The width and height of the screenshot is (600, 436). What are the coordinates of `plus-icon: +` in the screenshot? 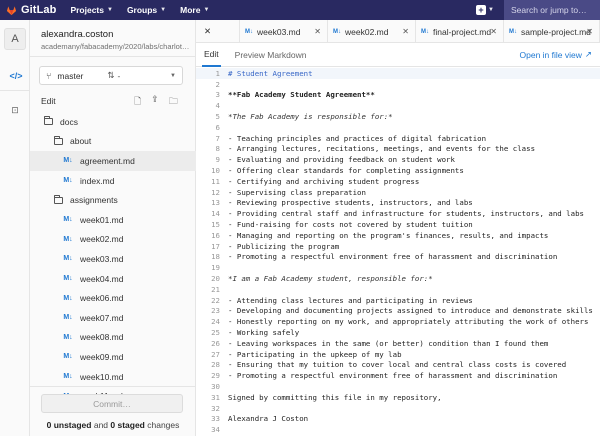 It's located at (481, 10).